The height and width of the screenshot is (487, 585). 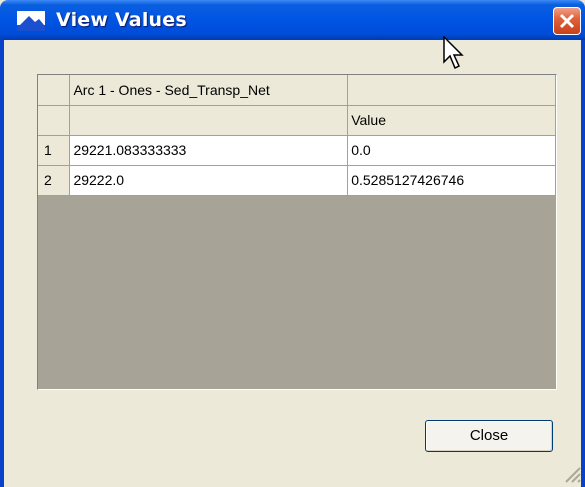 I want to click on window-title: View Values, so click(x=121, y=20).